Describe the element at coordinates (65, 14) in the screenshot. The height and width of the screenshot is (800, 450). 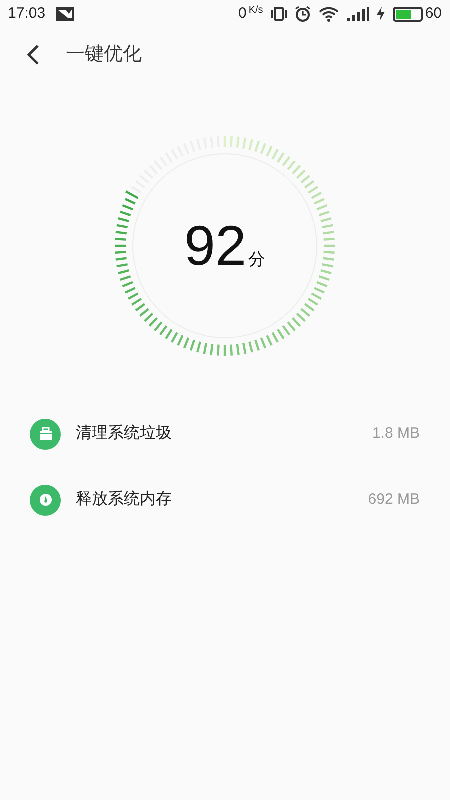
I see `image-notification-icon` at that location.